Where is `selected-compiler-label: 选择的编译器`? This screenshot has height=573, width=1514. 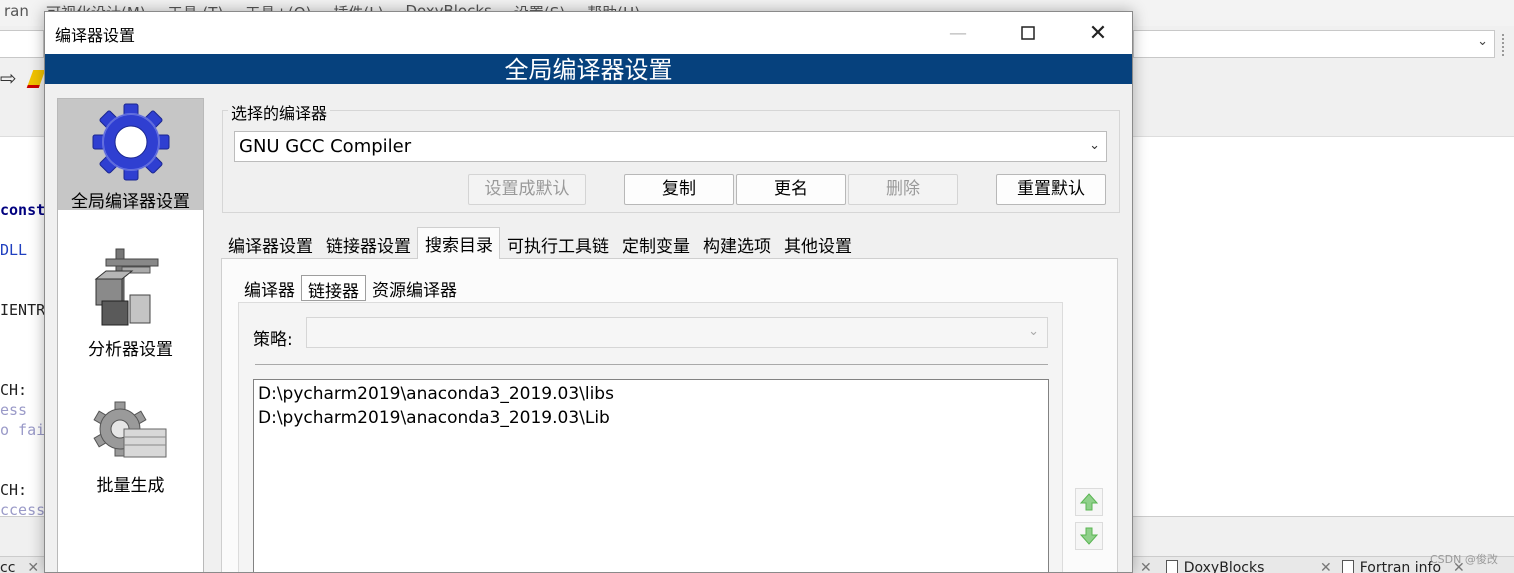
selected-compiler-label: 选择的编译器 is located at coordinates (279, 112).